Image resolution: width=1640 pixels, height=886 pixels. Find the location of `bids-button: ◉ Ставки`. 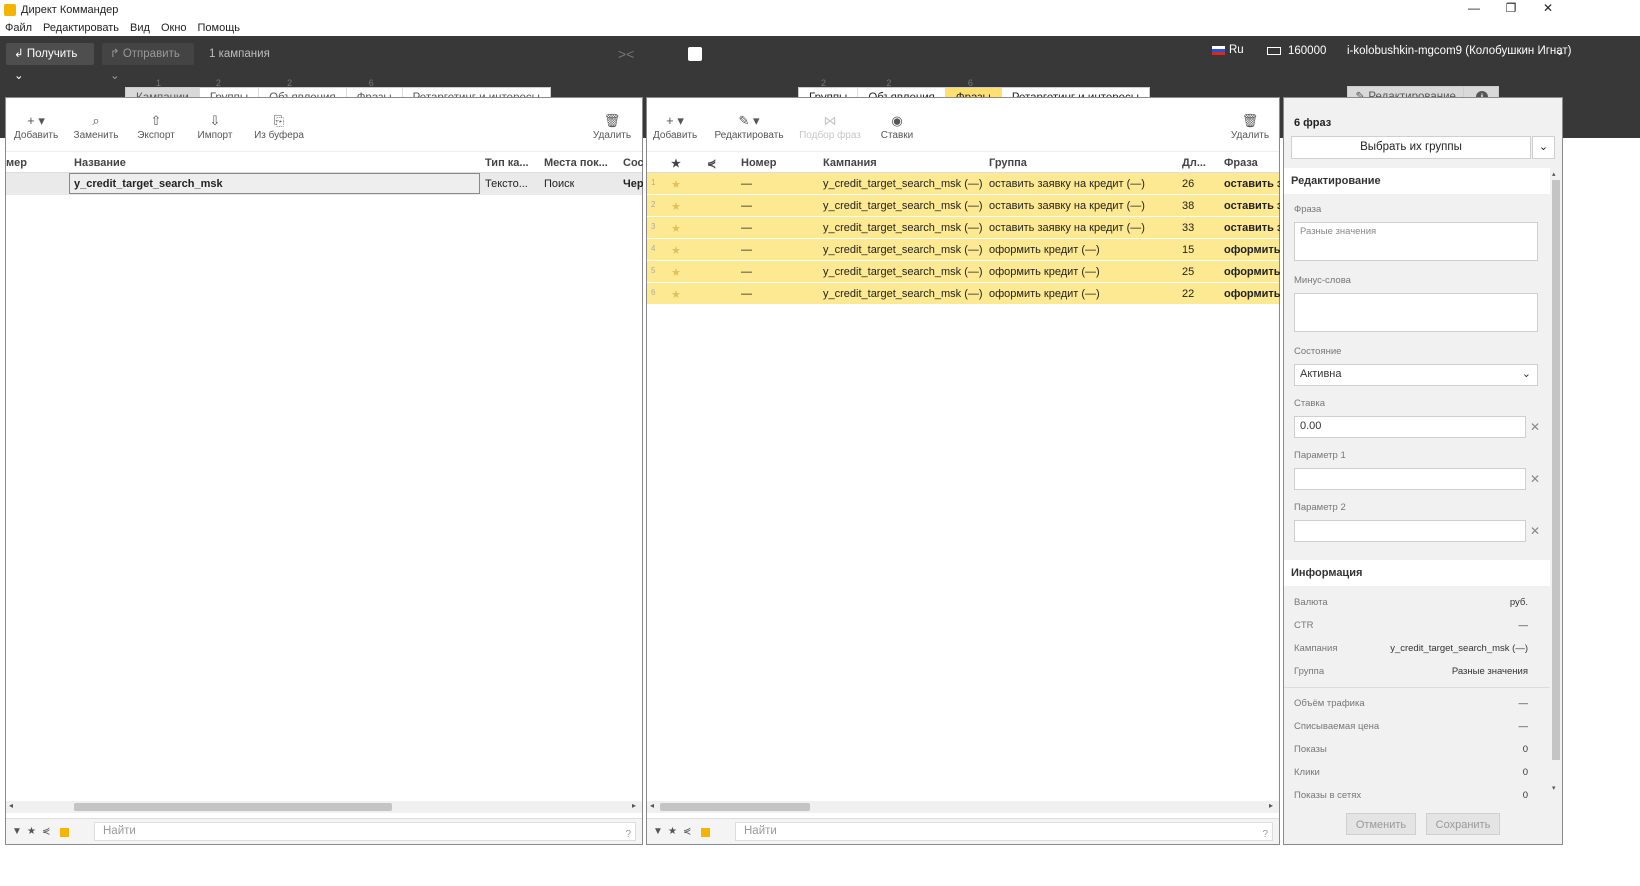

bids-button: ◉ Ставки is located at coordinates (897, 128).